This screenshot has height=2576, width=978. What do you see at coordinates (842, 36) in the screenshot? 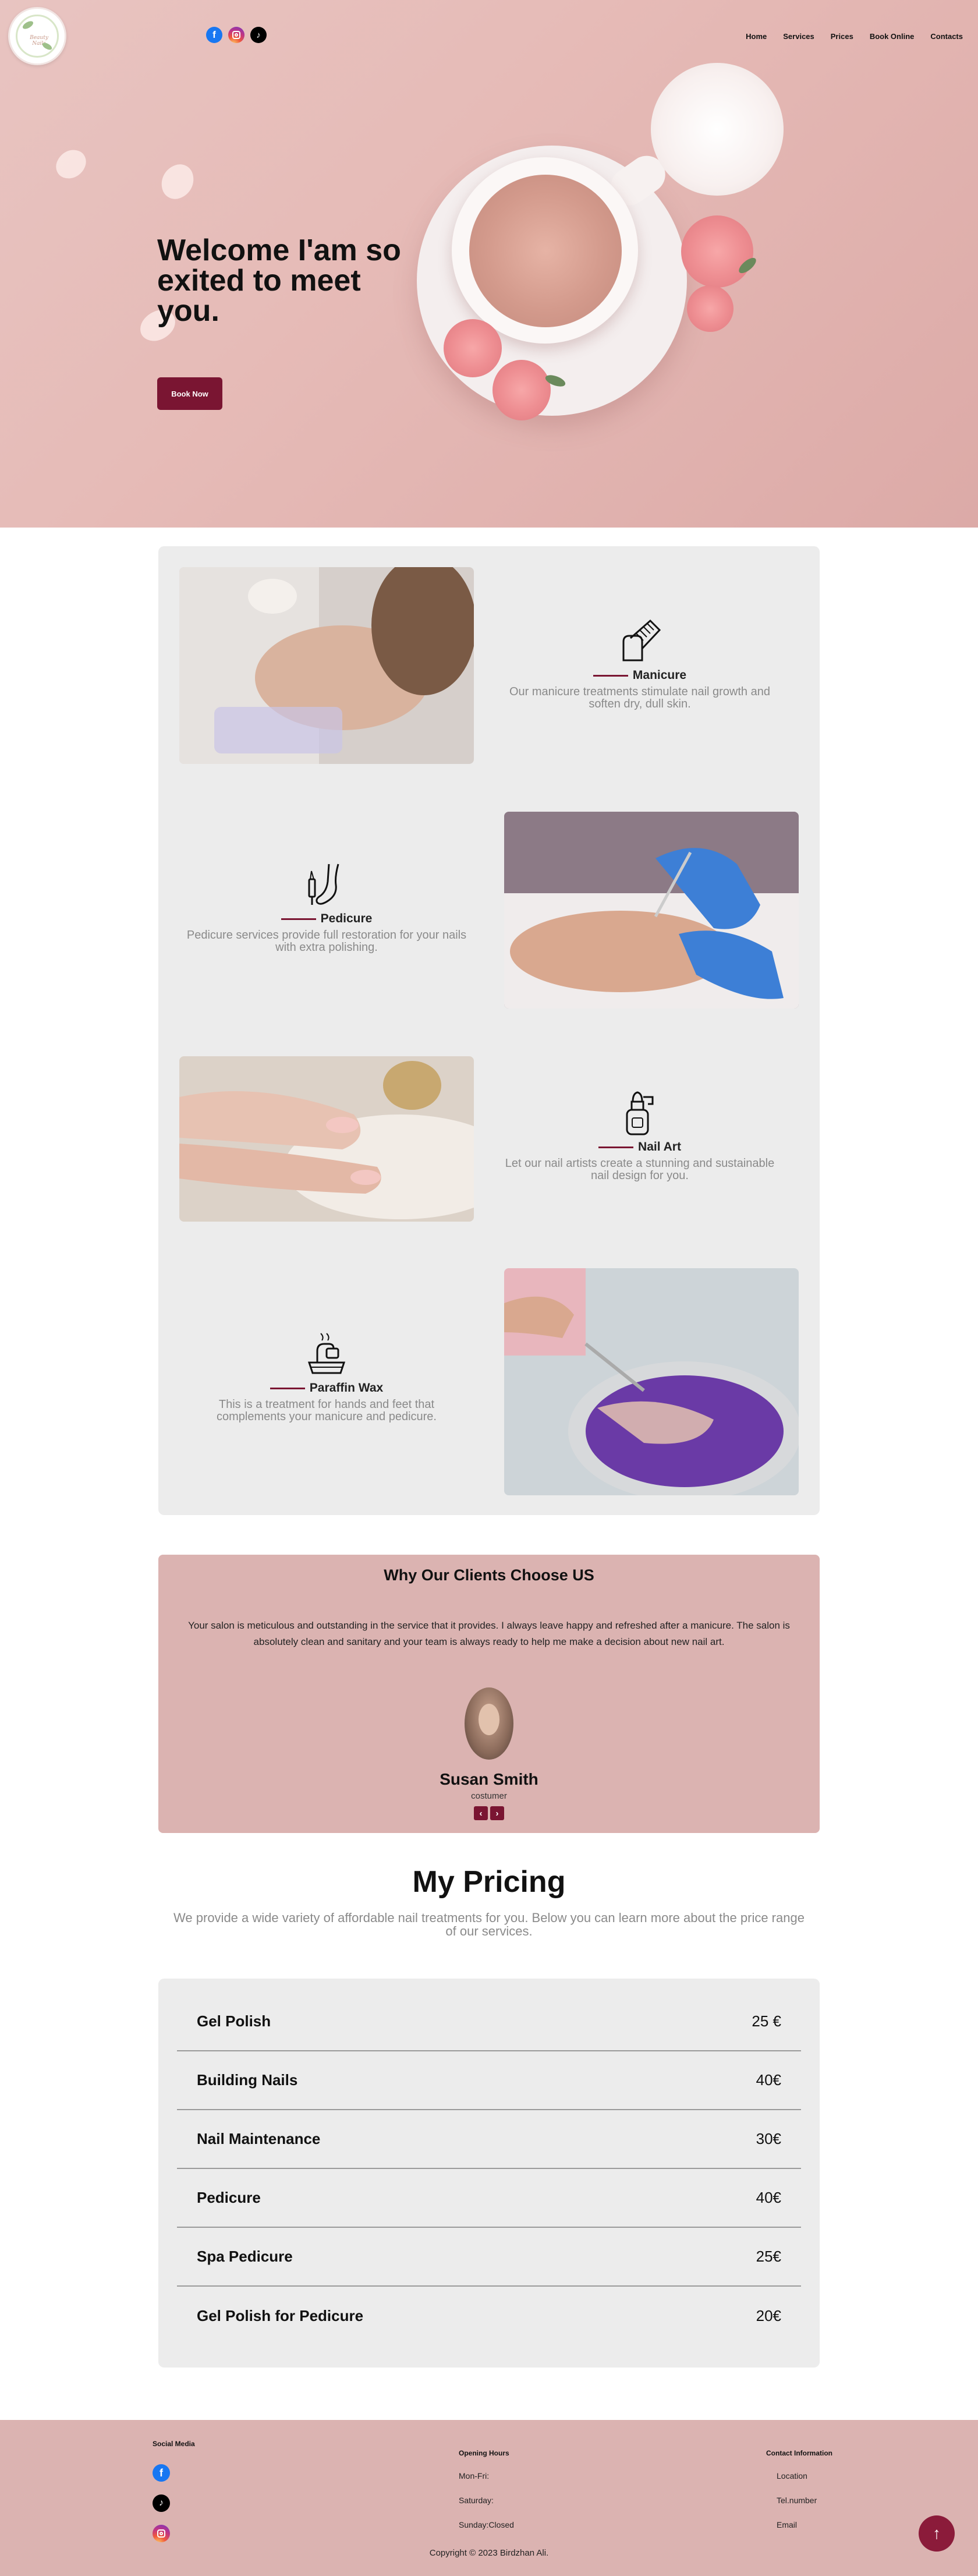
I see `nav-prices: Prices` at bounding box center [842, 36].